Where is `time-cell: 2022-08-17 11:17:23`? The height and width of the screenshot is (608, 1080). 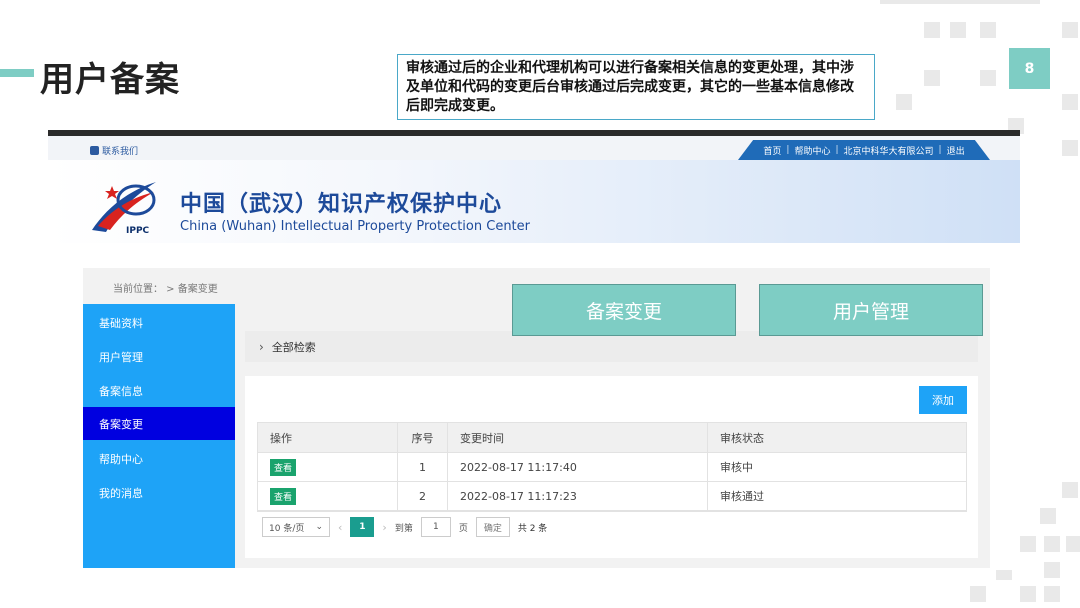 time-cell: 2022-08-17 11:17:23 is located at coordinates (578, 496).